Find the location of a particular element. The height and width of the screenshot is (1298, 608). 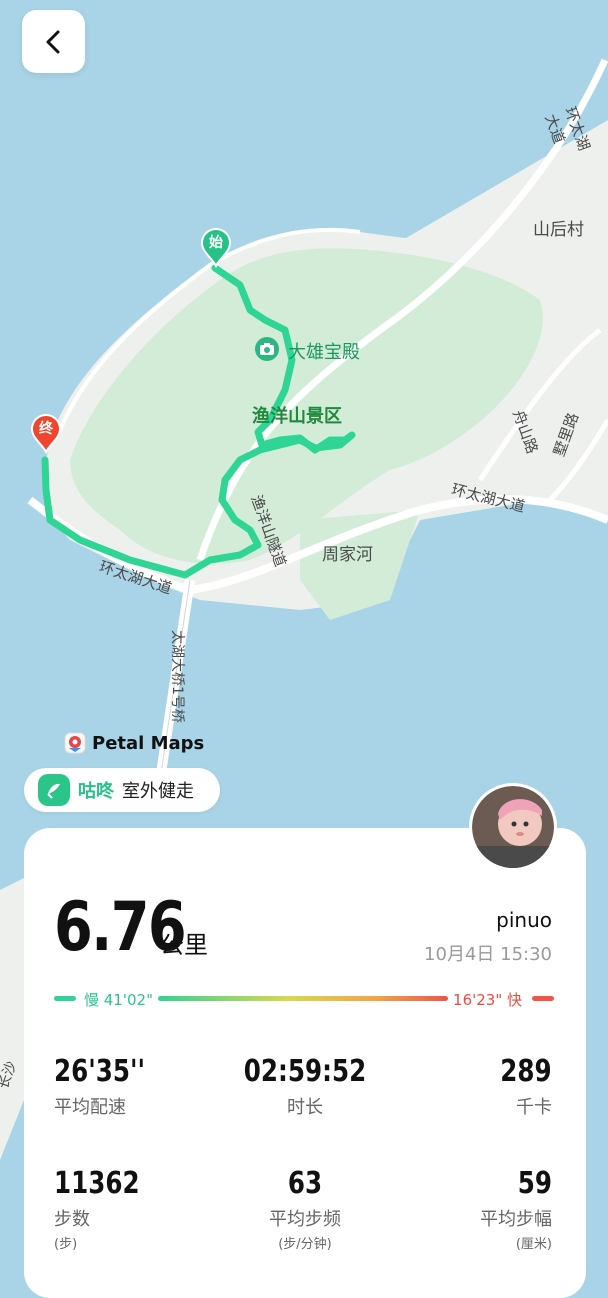

camera-icon is located at coordinates (267, 349).